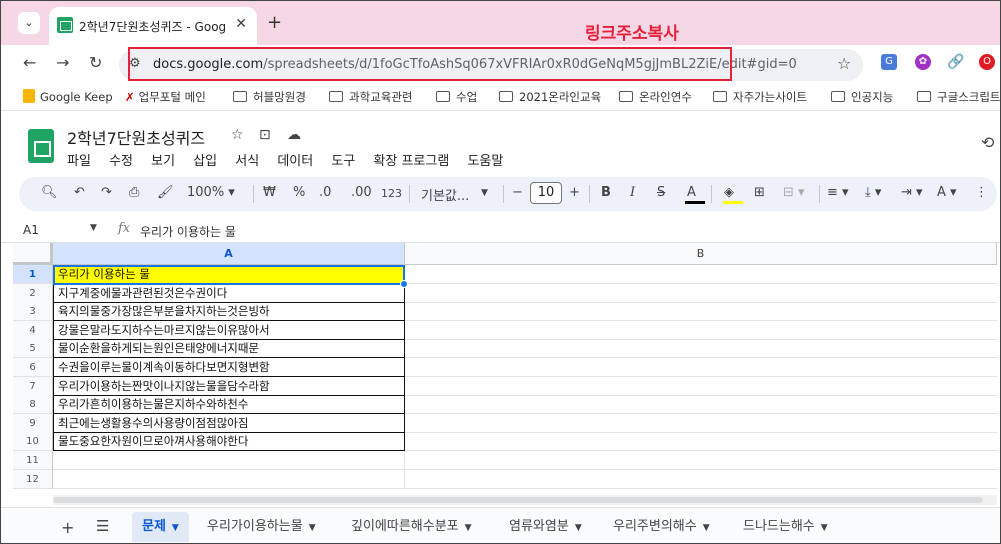 This screenshot has height=544, width=1001. Describe the element at coordinates (550, 97) in the screenshot. I see `bookmark-online-edu: 2021온라인교육` at that location.